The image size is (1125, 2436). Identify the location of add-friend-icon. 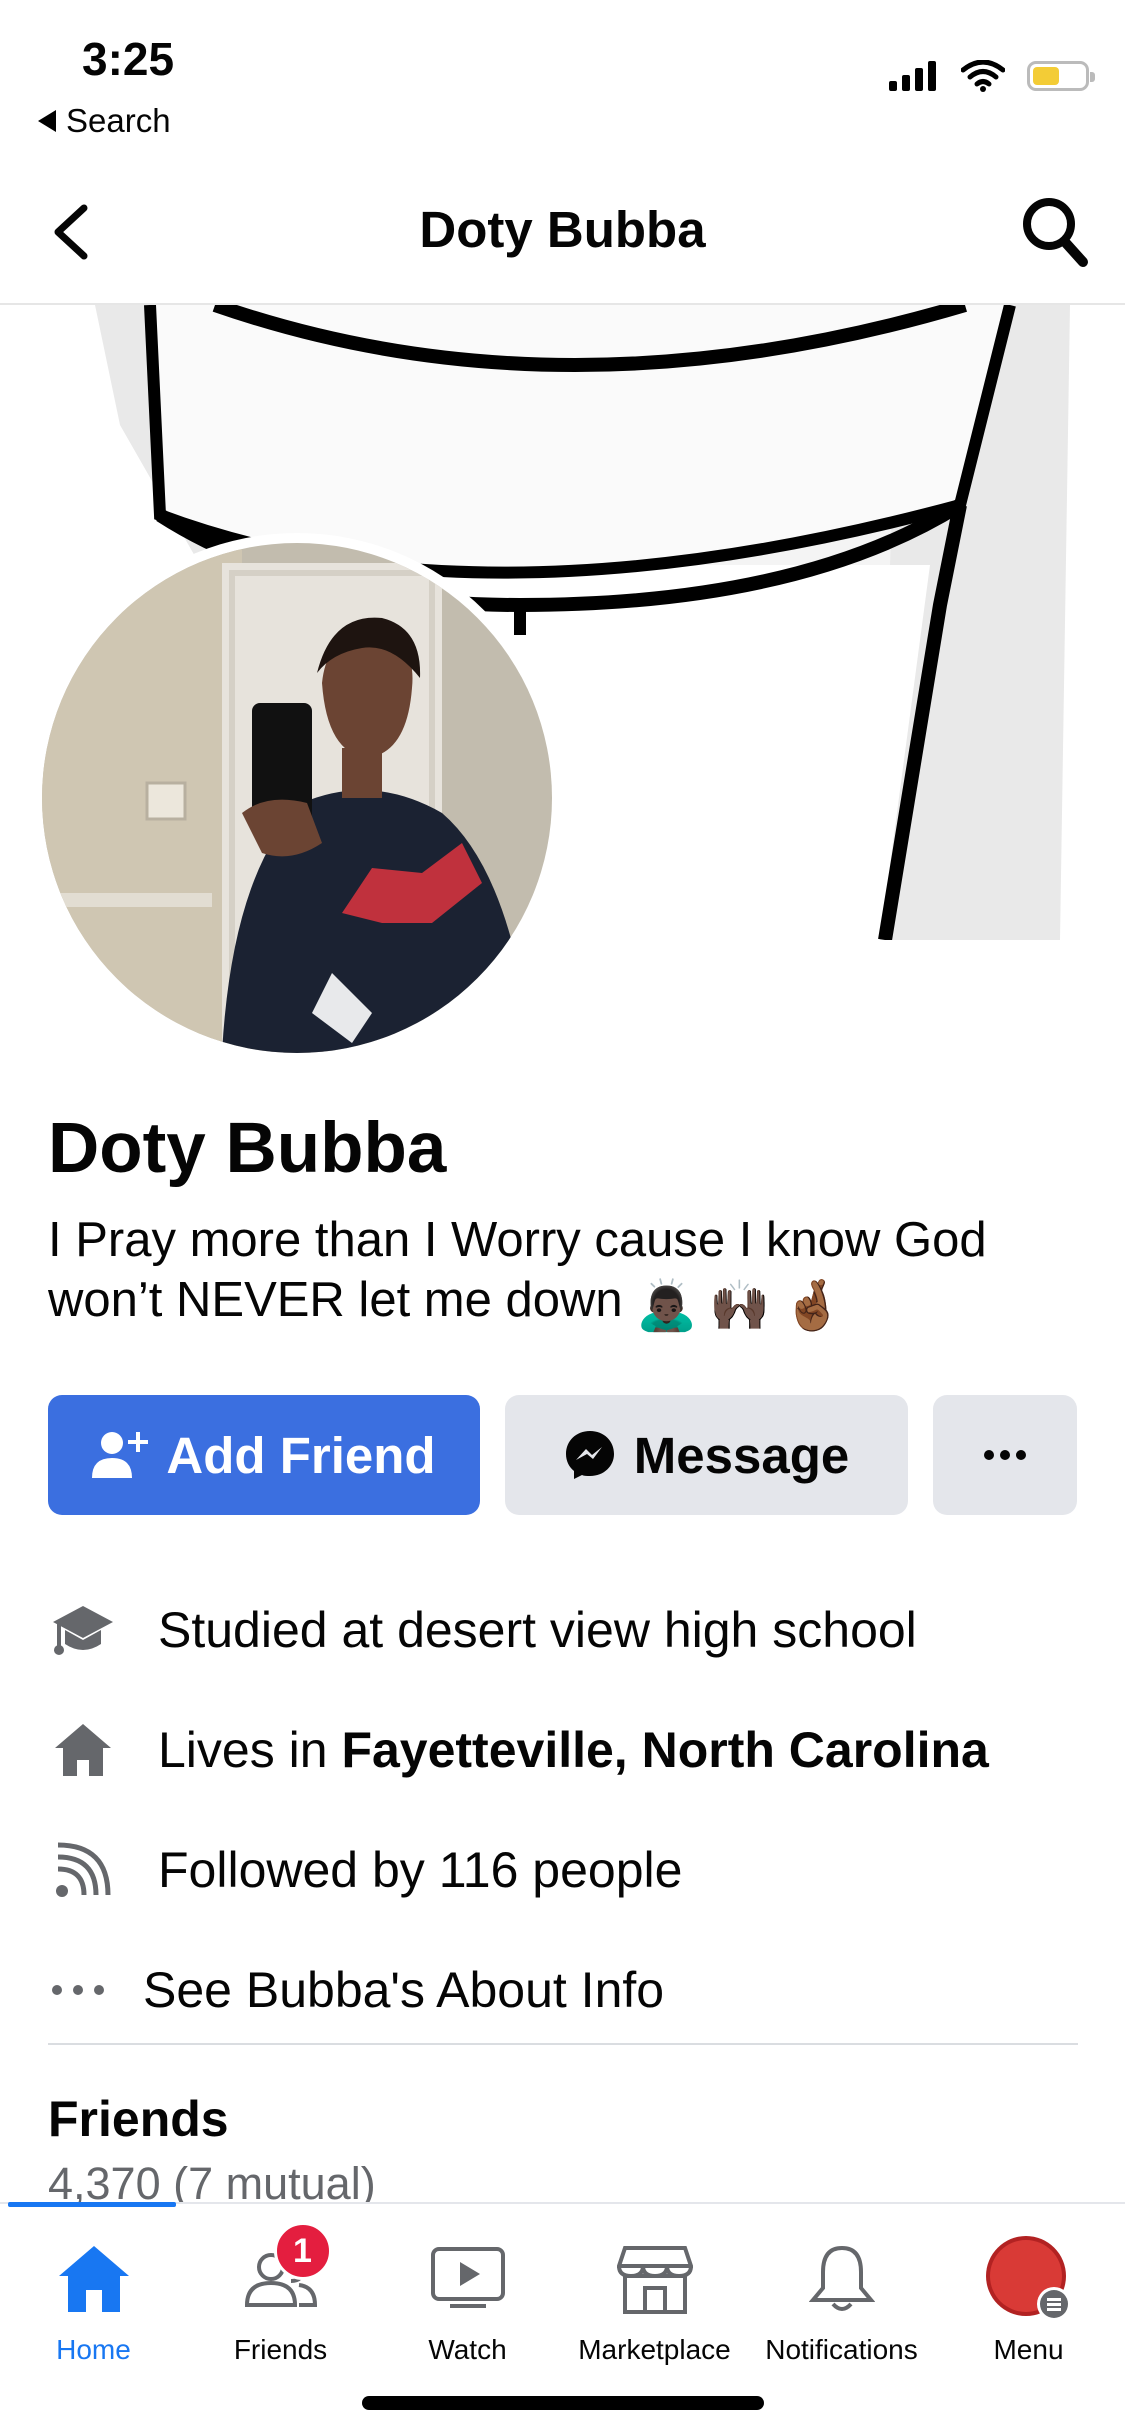
(120, 1455).